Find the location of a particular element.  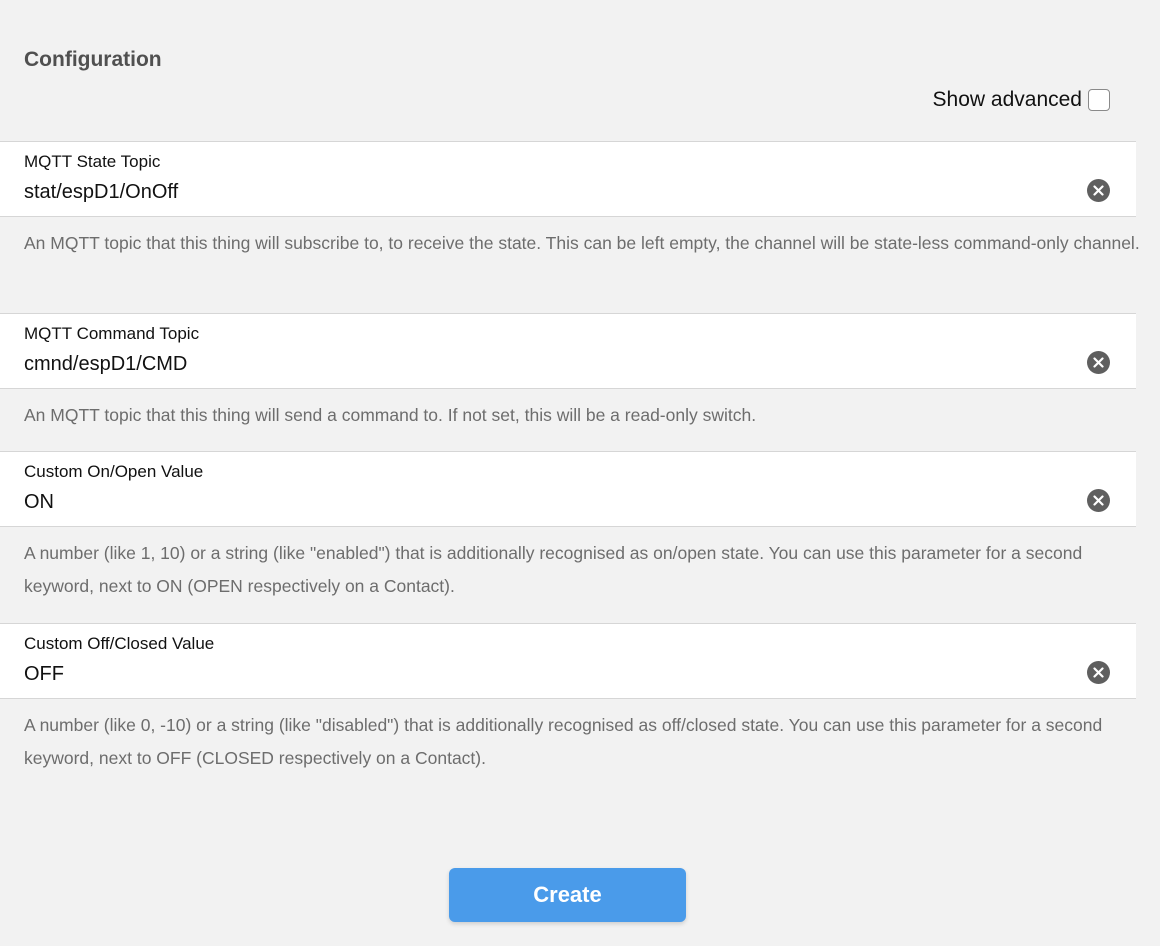

state-topic-field: MQTT State Topic is located at coordinates (568, 179).